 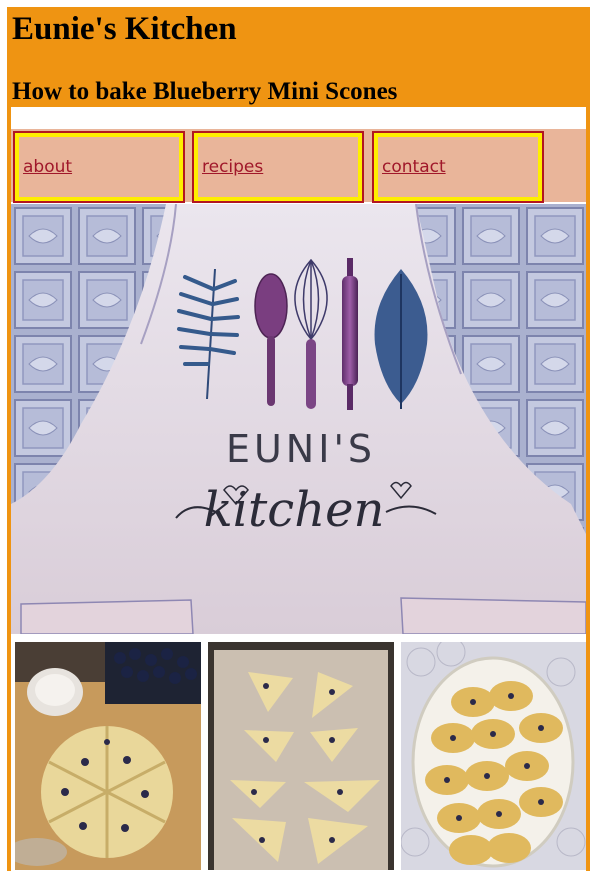 I want to click on apron-text-bottom: kitchen, so click(x=294, y=510).